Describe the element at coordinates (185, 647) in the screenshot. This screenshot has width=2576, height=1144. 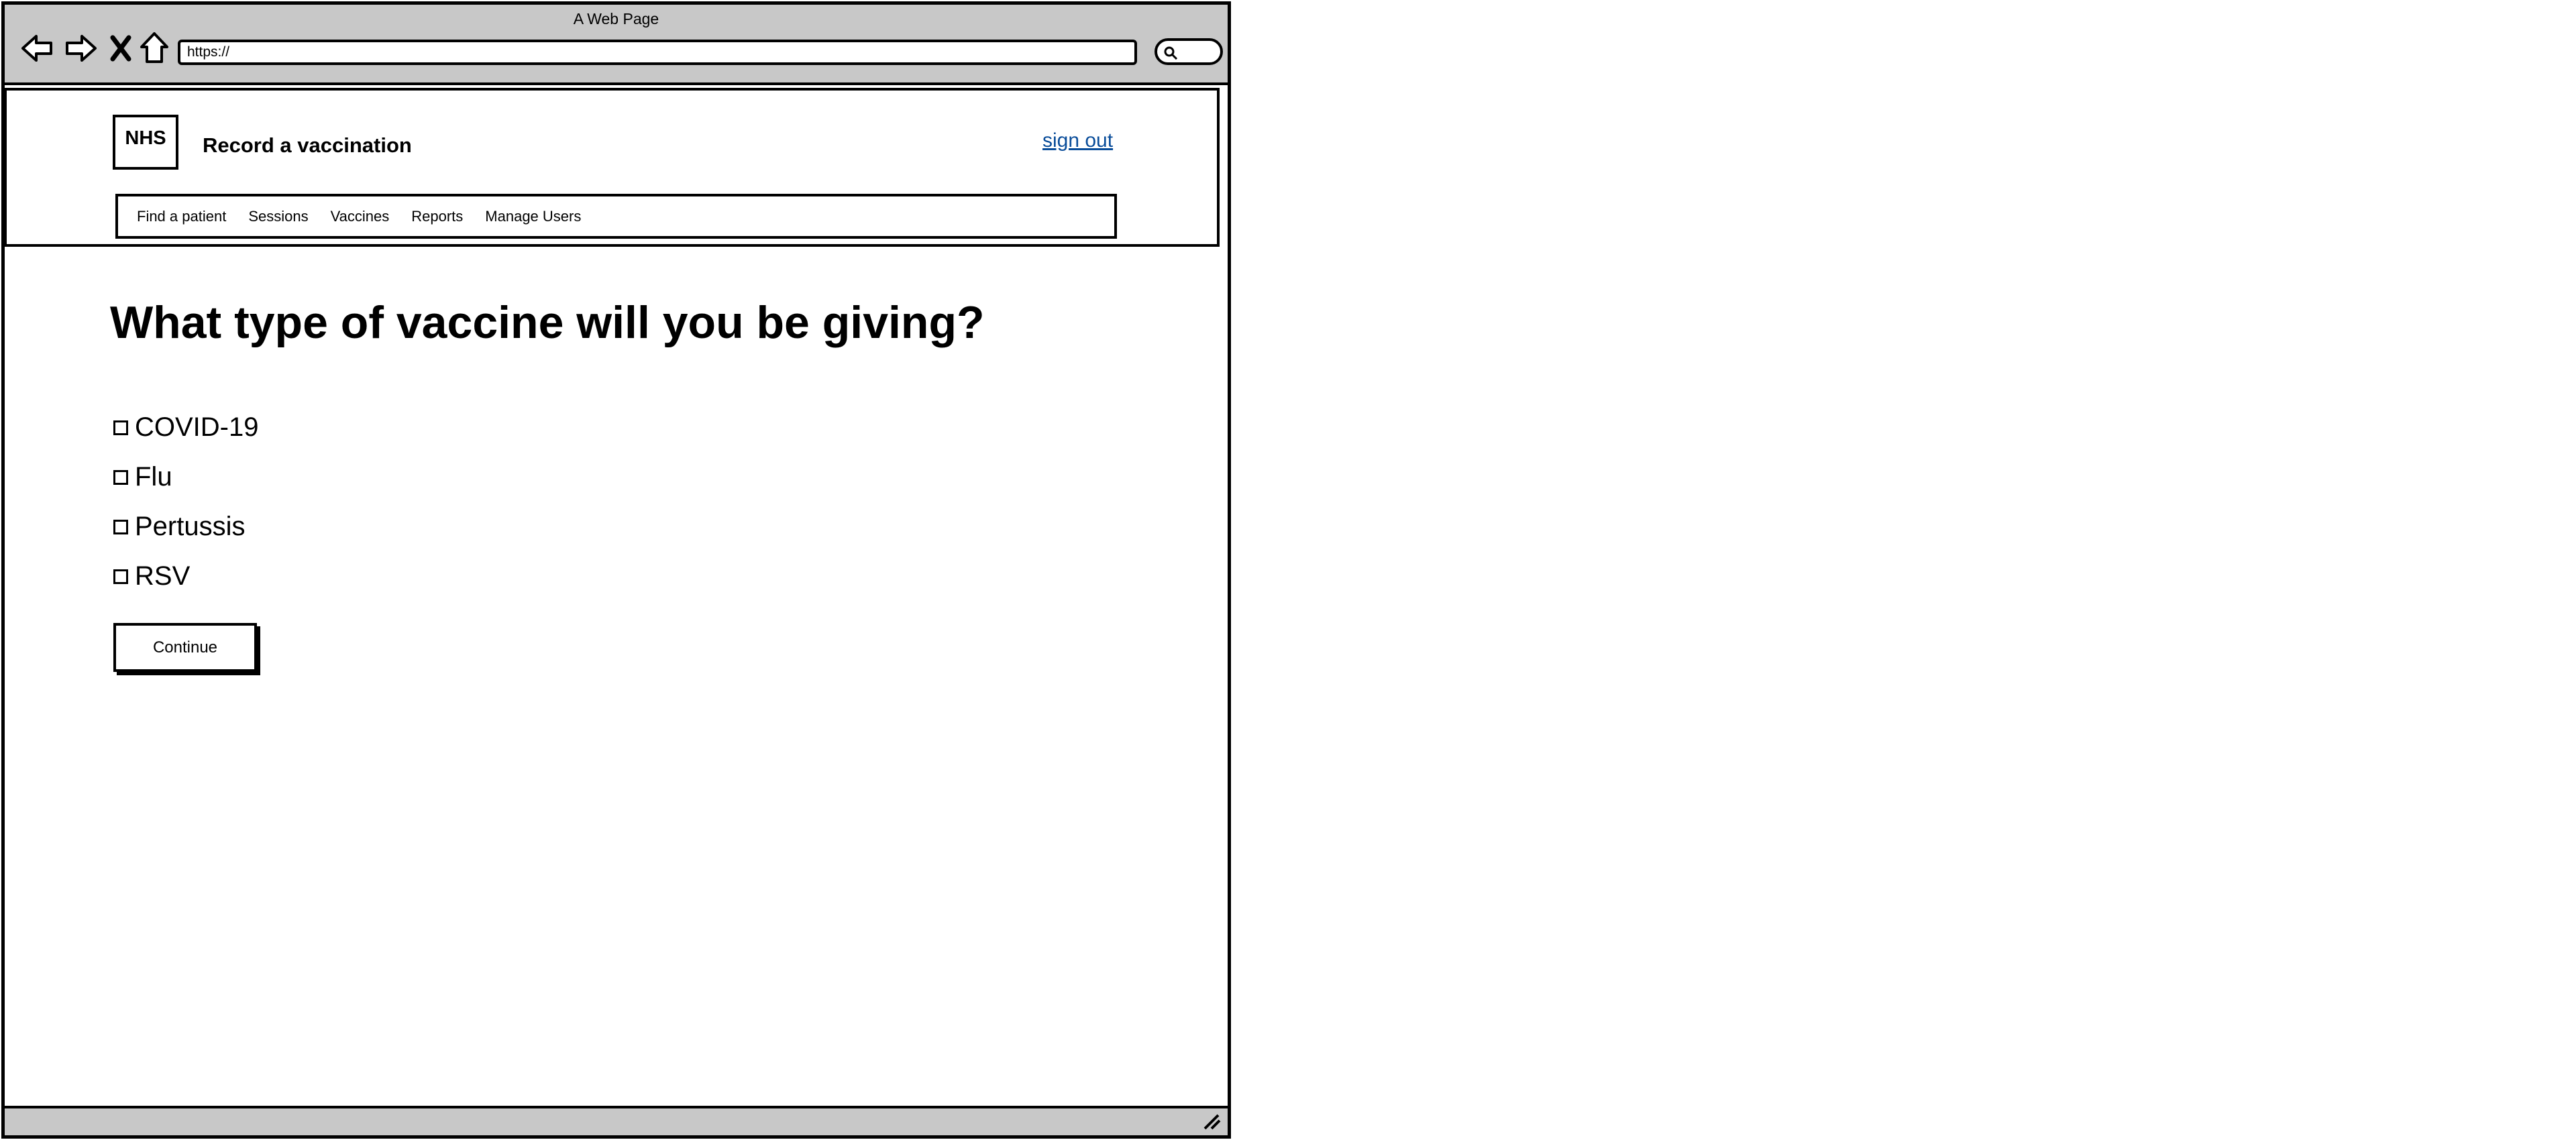
I see `continue-button: Continue` at that location.